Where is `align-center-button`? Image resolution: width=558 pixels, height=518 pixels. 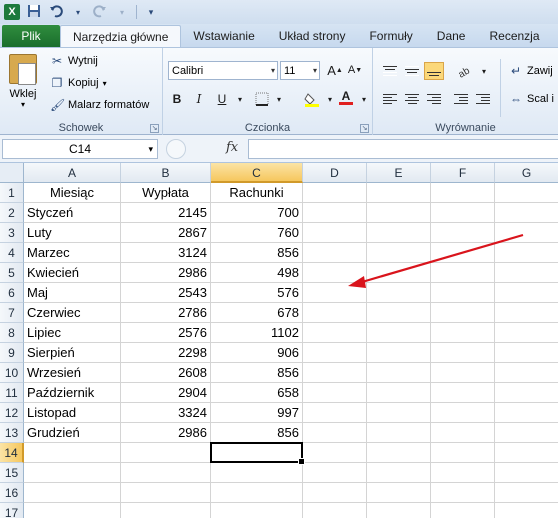
align-center-button is located at coordinates (412, 99).